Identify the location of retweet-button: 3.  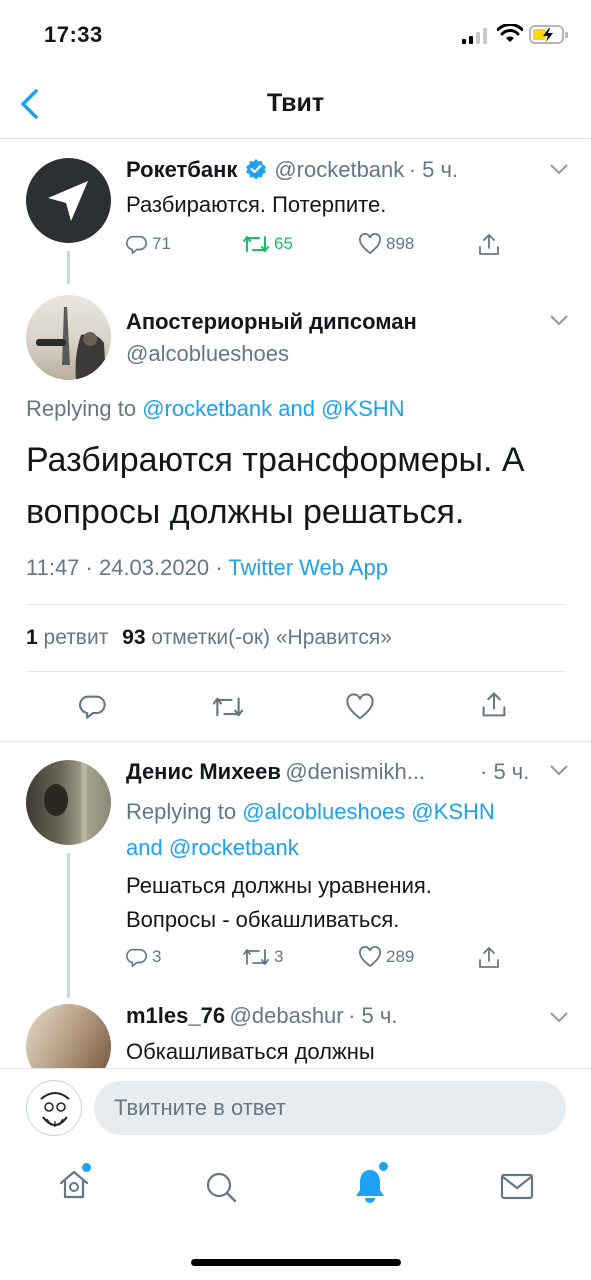
(262, 957).